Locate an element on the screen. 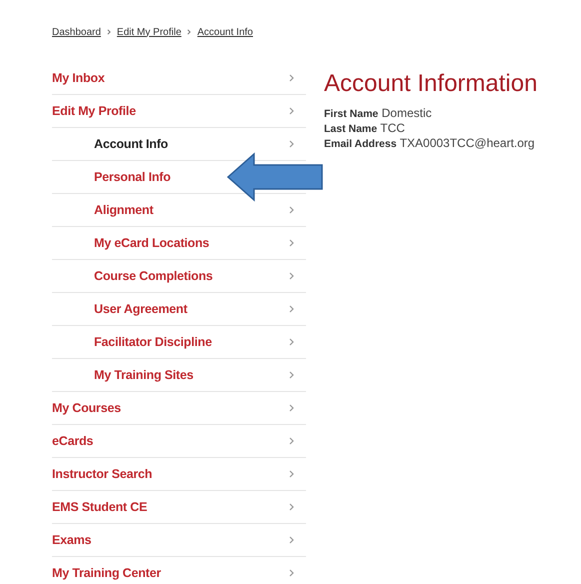 The image size is (581, 584). breadcrumb-link: Dashboard is located at coordinates (76, 32).